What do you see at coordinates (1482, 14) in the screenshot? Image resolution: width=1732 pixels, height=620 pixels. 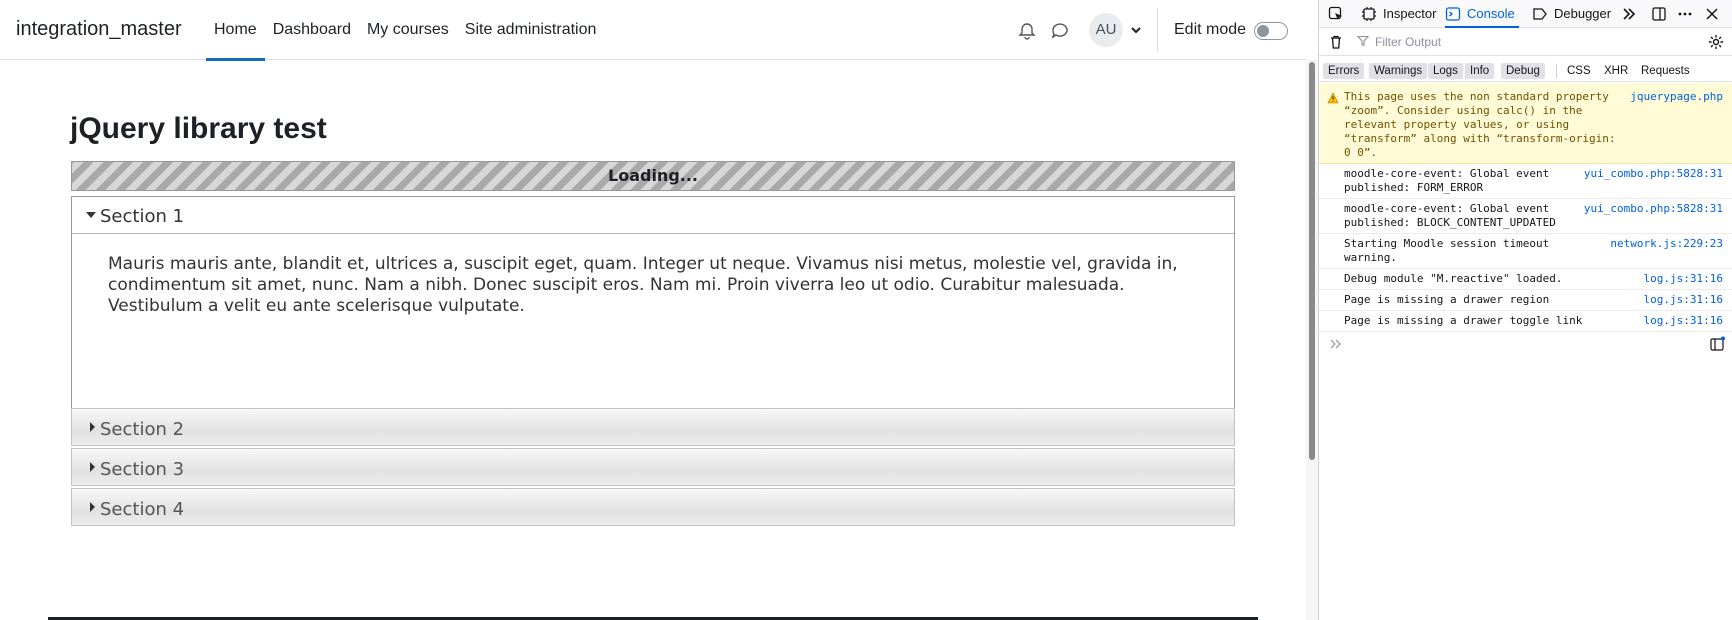 I see `tab-console: Console` at bounding box center [1482, 14].